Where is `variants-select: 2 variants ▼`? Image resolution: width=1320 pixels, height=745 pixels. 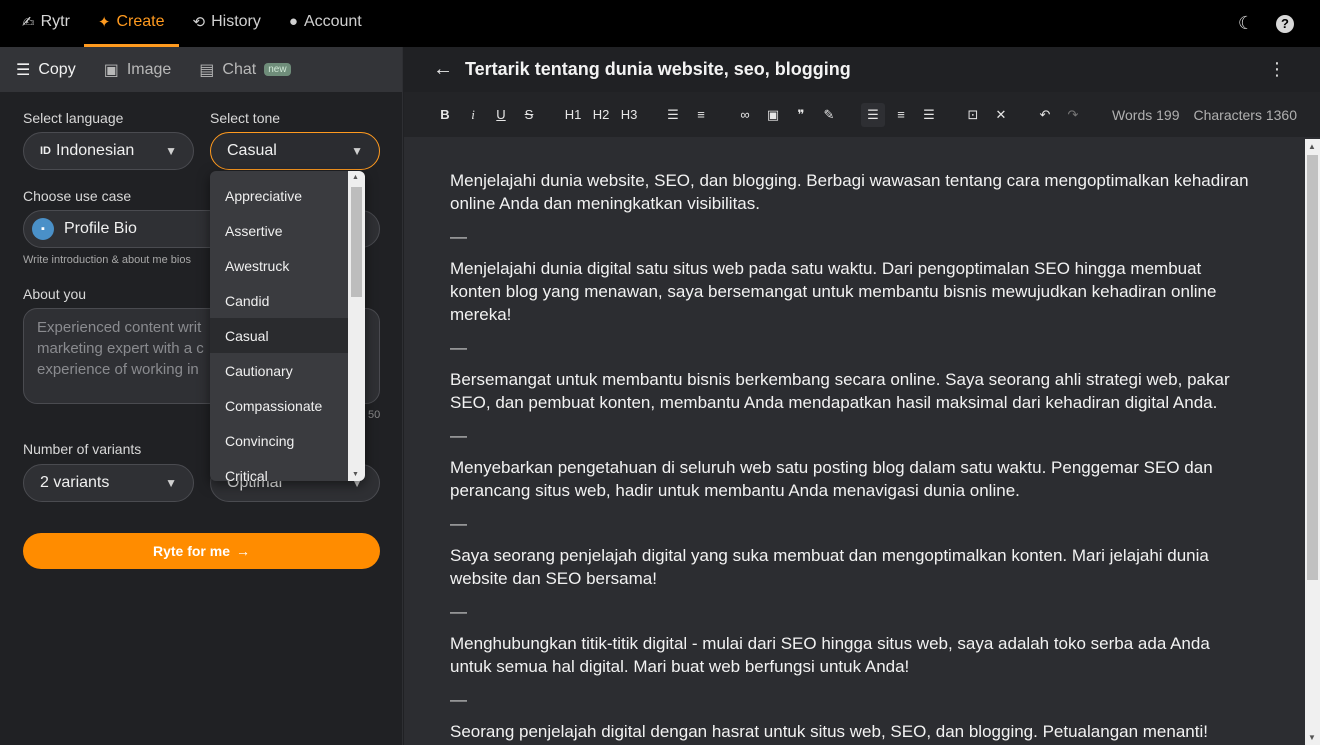
variants-select: 2 variants ▼ is located at coordinates (108, 483).